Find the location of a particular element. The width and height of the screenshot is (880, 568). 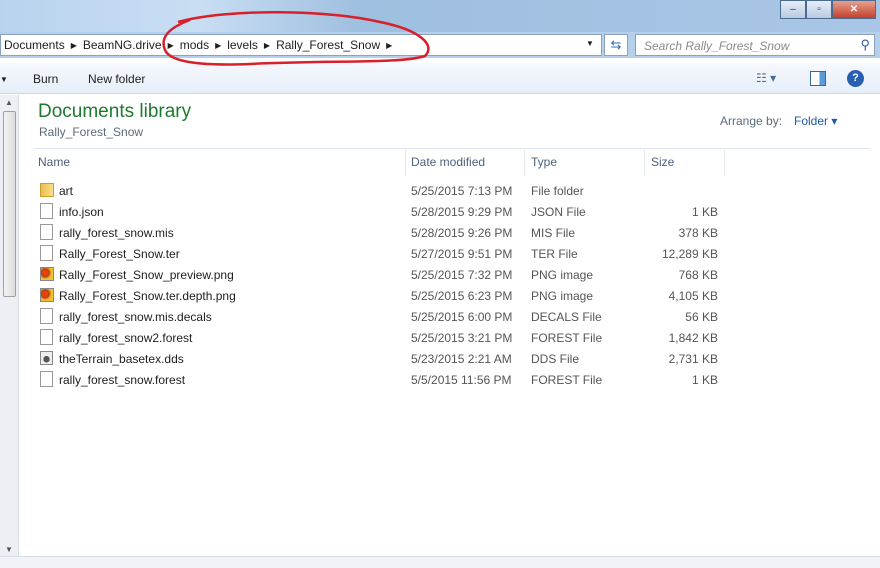

file-date: 5/25/2015 6:00 PM is located at coordinates (462, 317).